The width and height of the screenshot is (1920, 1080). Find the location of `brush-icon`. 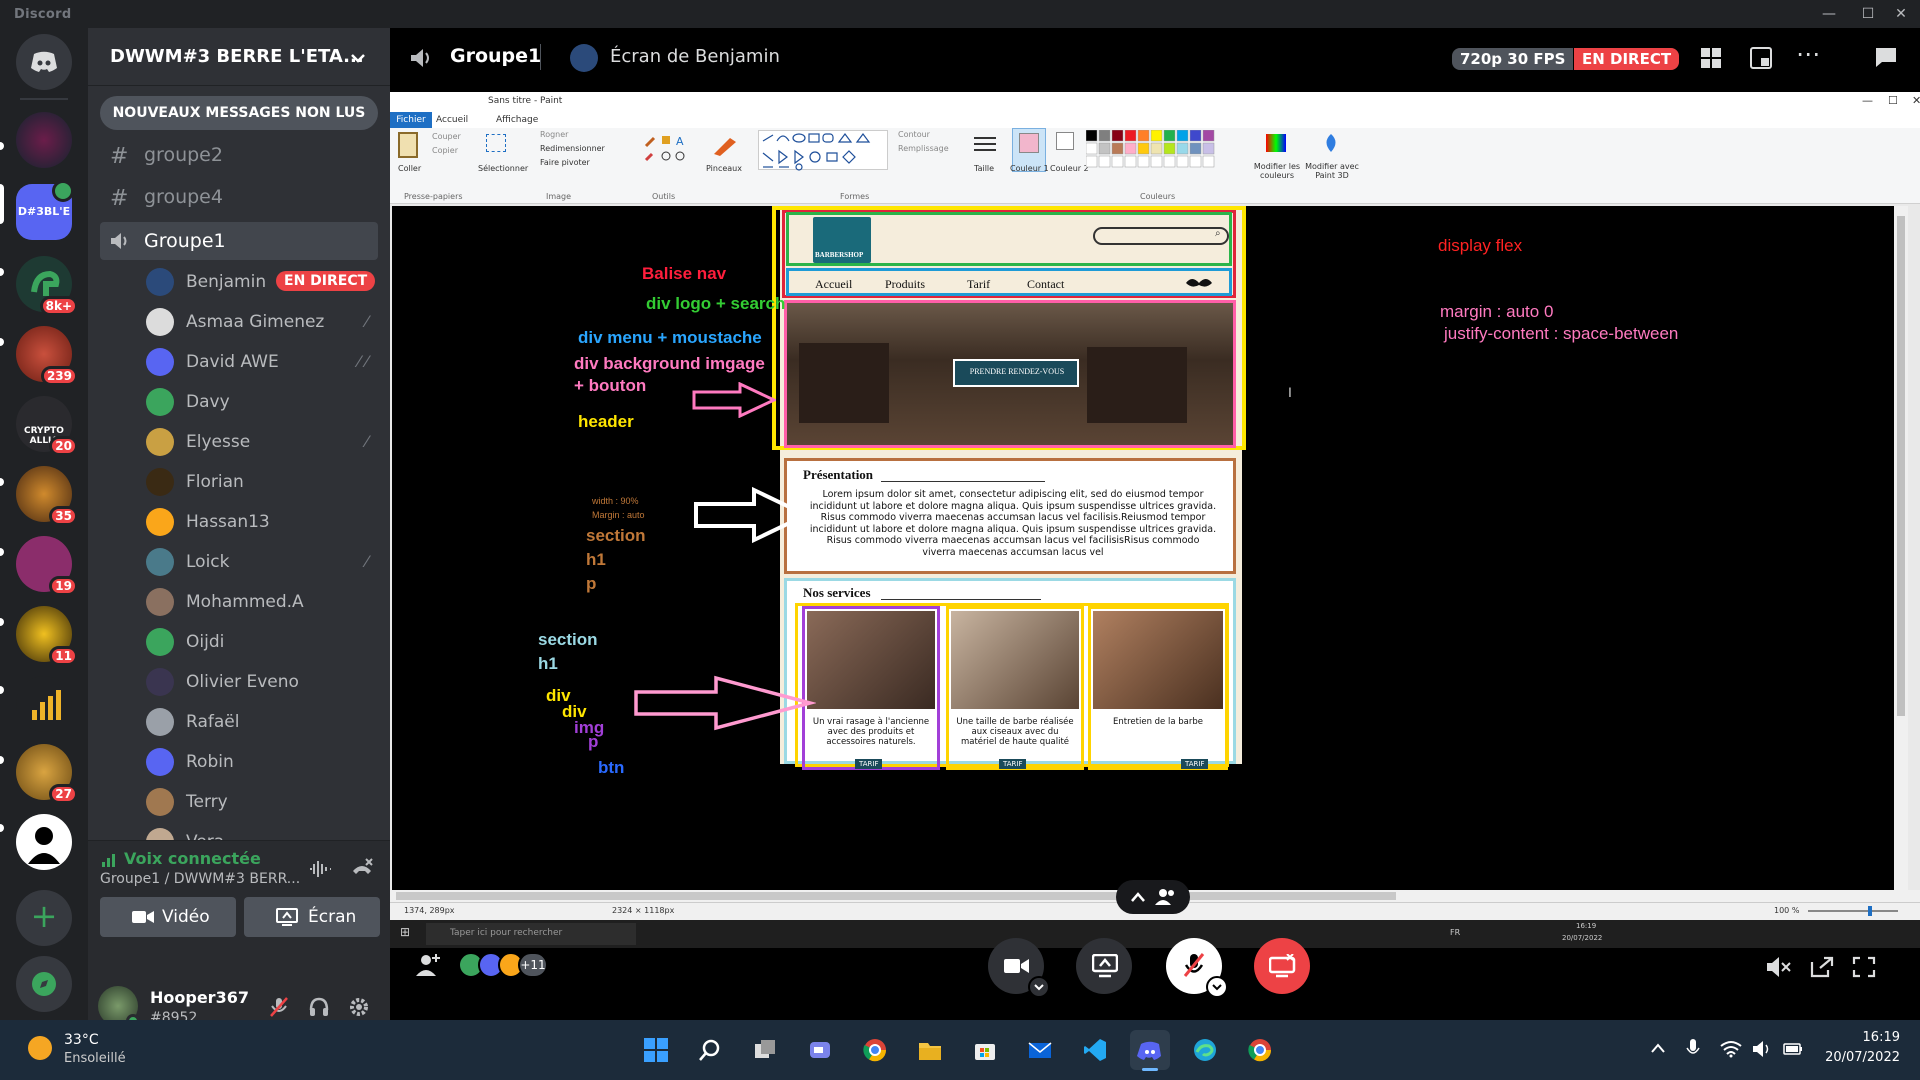

brush-icon is located at coordinates (725, 145).